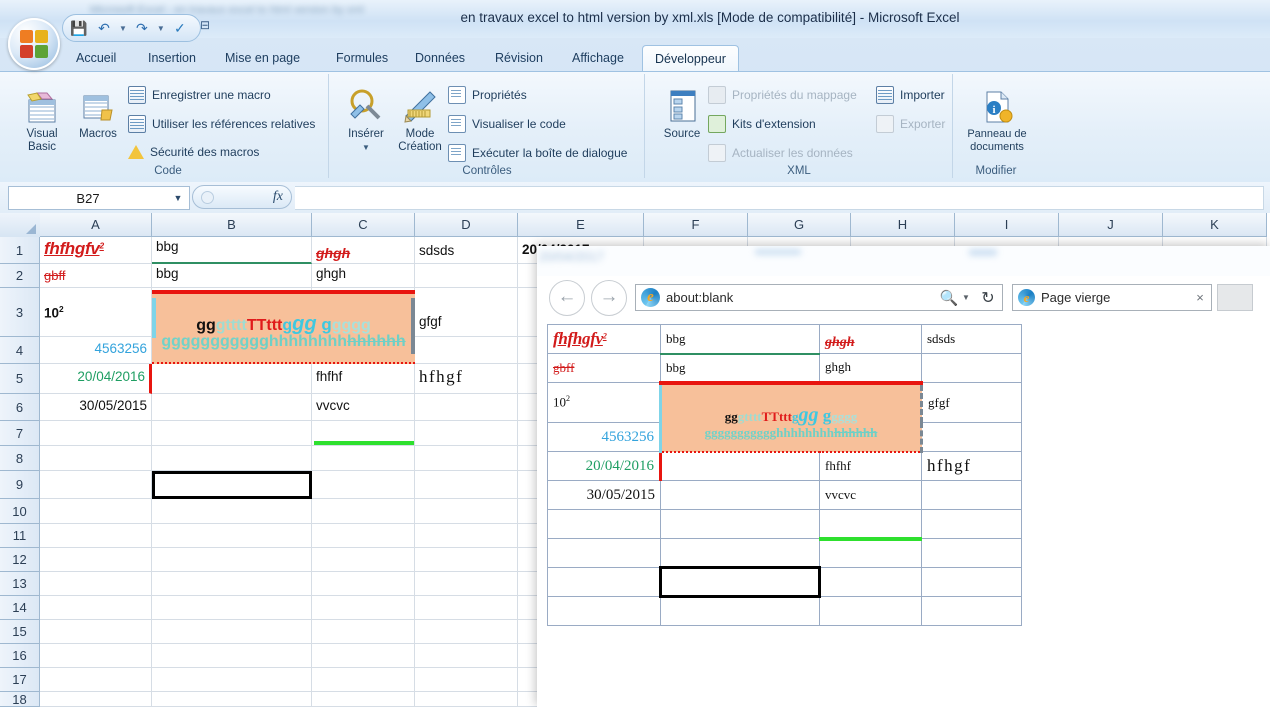  I want to click on cancel-formula-icon, so click(207, 197).